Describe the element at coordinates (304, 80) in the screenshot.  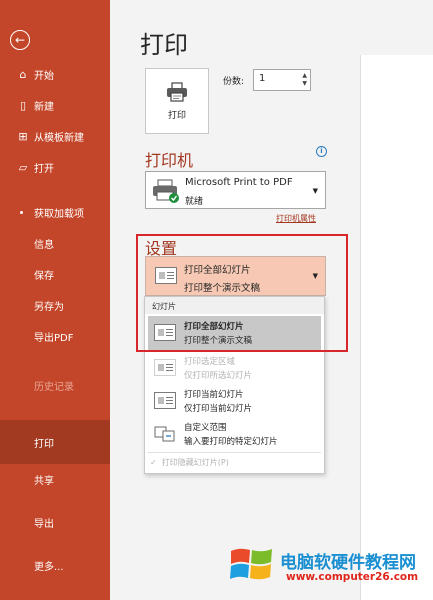
I see `spinner-arrows-icon: ▲ ▼` at that location.